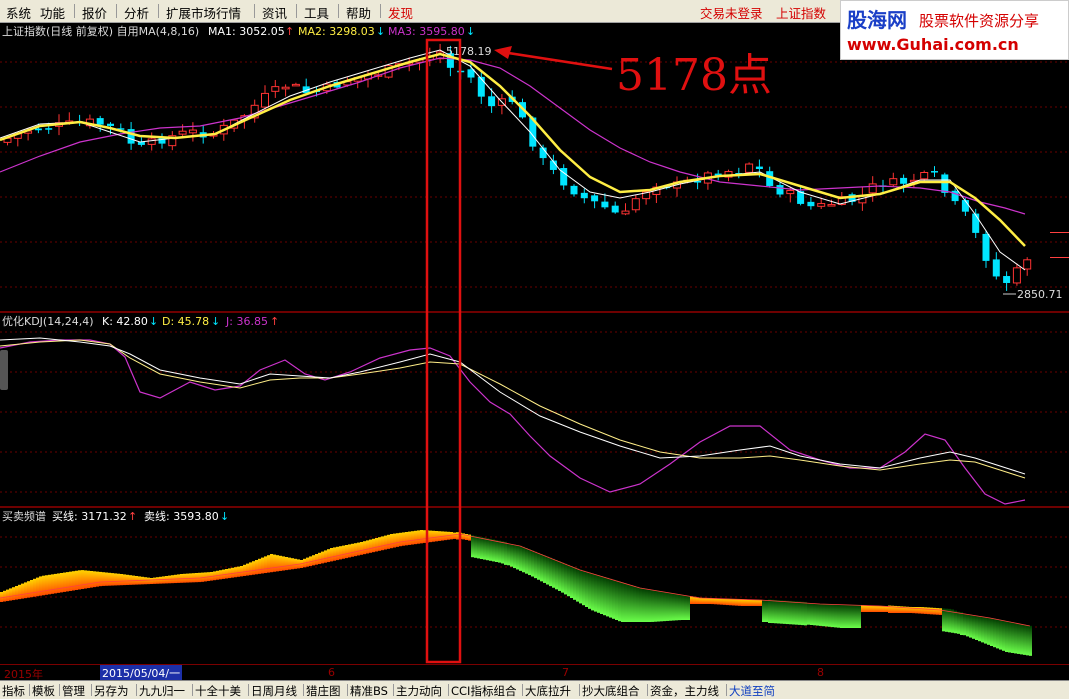  Describe the element at coordinates (684, 691) in the screenshot. I see `indicator-tab-13: 资金，主力线` at that location.